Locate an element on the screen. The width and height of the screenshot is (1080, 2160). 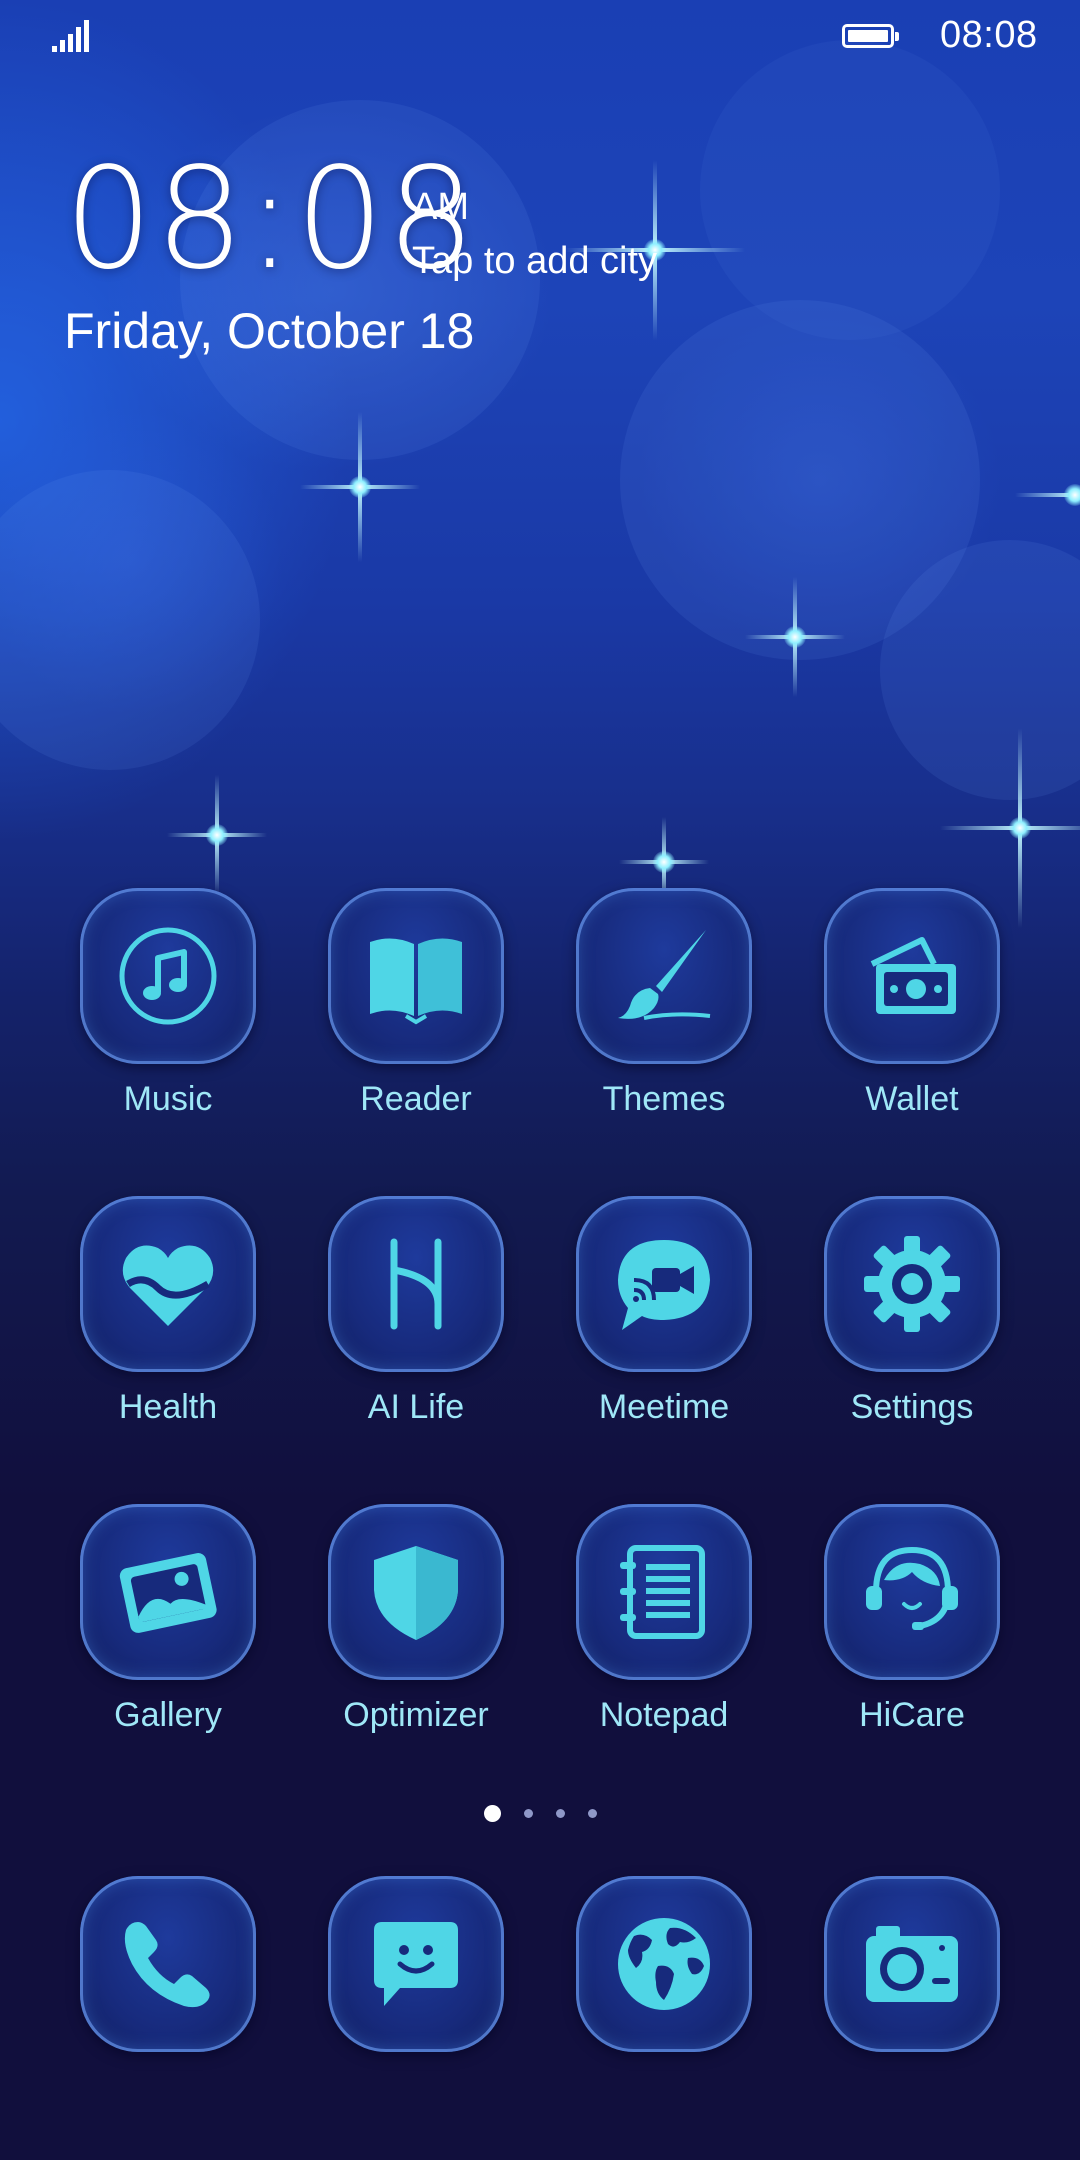
video-chat-bubble-icon is located at coordinates (664, 1285).